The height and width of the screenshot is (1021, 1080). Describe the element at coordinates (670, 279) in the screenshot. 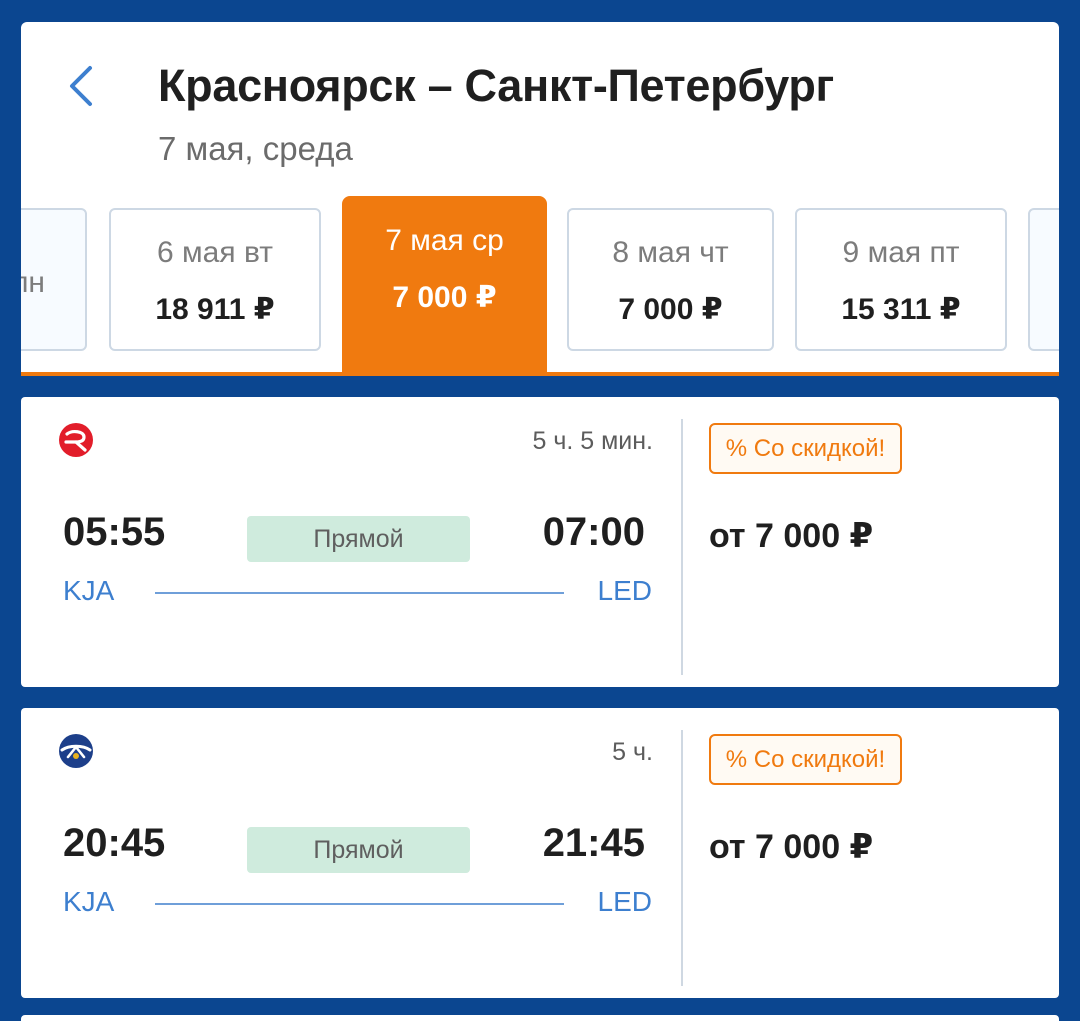

I see `date-tab-8-may: 8 мая чт 7 000 ₽` at that location.